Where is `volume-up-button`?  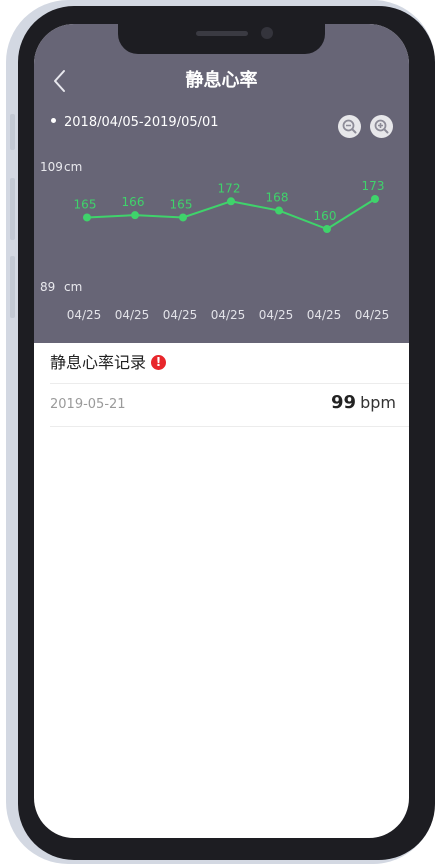
volume-up-button is located at coordinates (12, 209).